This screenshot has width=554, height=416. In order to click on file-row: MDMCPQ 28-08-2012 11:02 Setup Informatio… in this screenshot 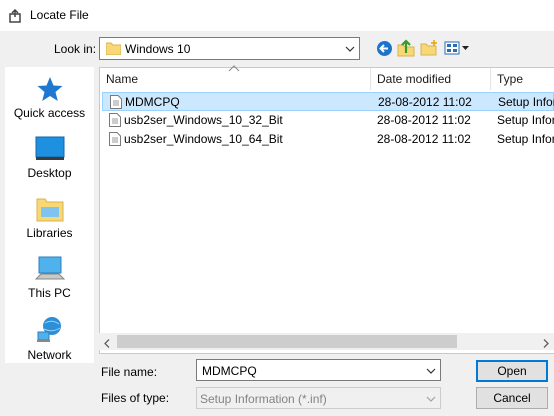, I will do `click(328, 101)`.